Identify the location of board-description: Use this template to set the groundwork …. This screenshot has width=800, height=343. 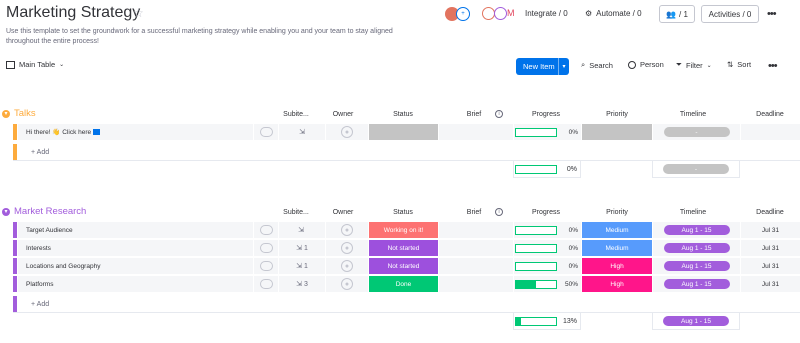
(216, 37).